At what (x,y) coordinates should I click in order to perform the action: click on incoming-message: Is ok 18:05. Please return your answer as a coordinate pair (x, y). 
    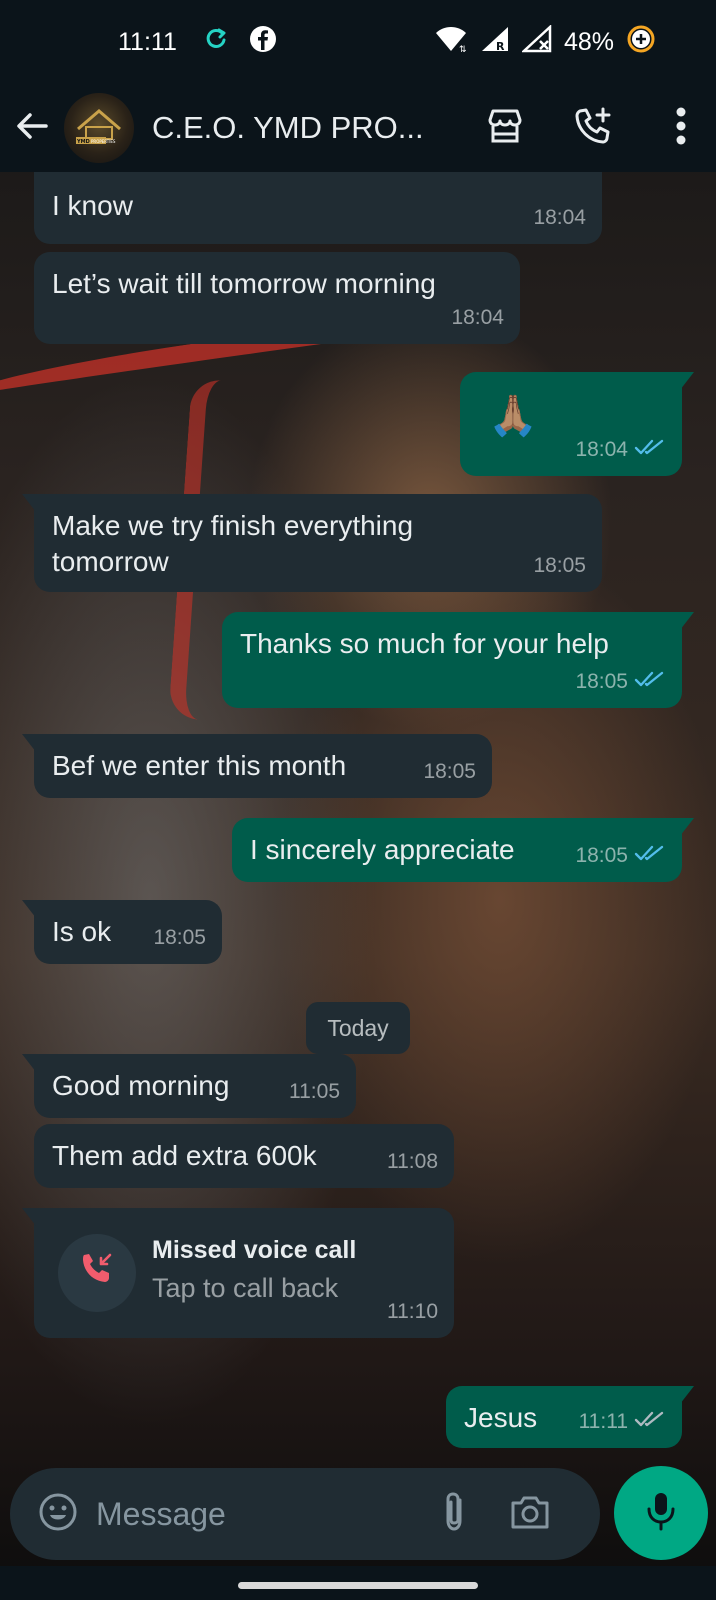
    Looking at the image, I should click on (122, 932).